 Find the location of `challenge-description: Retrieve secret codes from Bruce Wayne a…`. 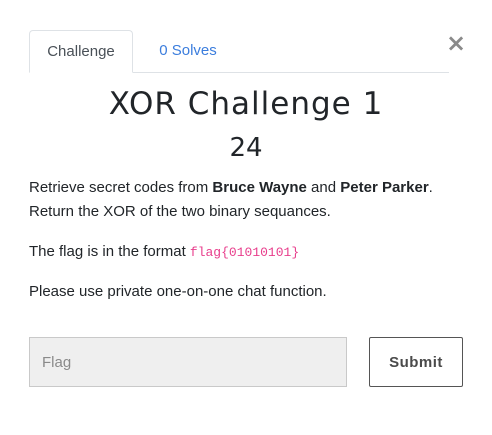

challenge-description: Retrieve secret codes from Bruce Wayne a… is located at coordinates (249, 200).